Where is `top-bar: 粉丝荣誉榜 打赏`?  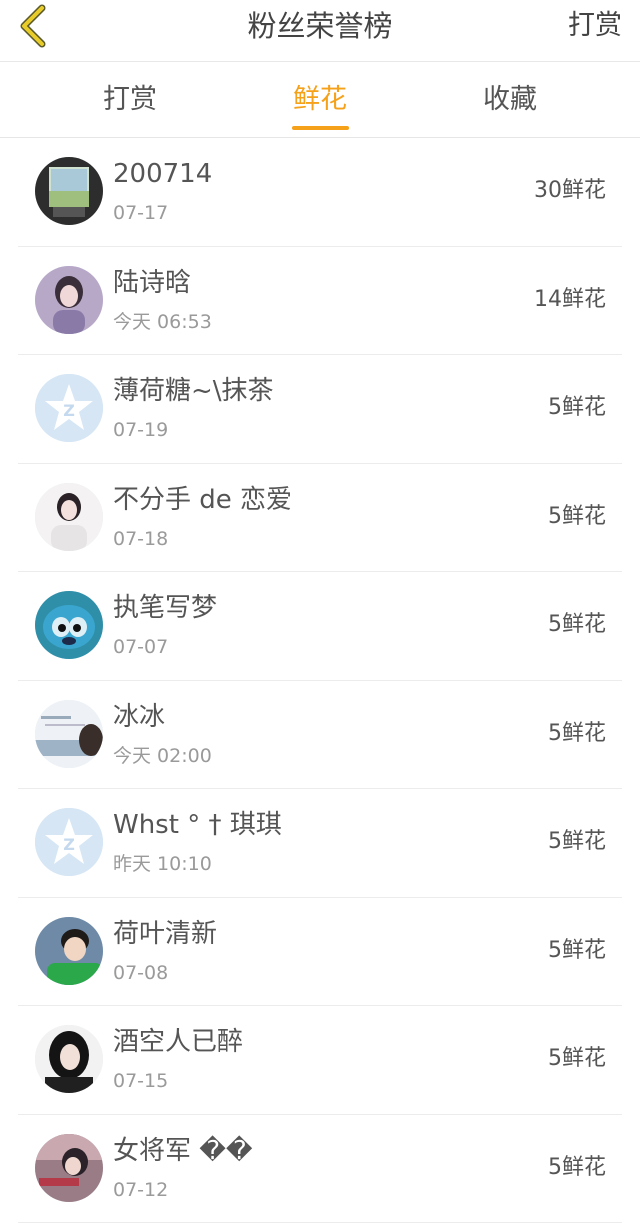 top-bar: 粉丝荣誉榜 打赏 is located at coordinates (320, 31).